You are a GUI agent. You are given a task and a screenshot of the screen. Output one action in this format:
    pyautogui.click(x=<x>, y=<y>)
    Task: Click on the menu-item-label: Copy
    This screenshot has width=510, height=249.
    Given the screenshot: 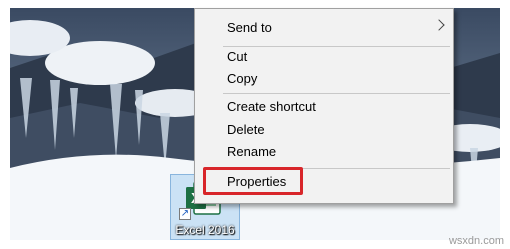 What is the action you would take?
    pyautogui.click(x=242, y=78)
    